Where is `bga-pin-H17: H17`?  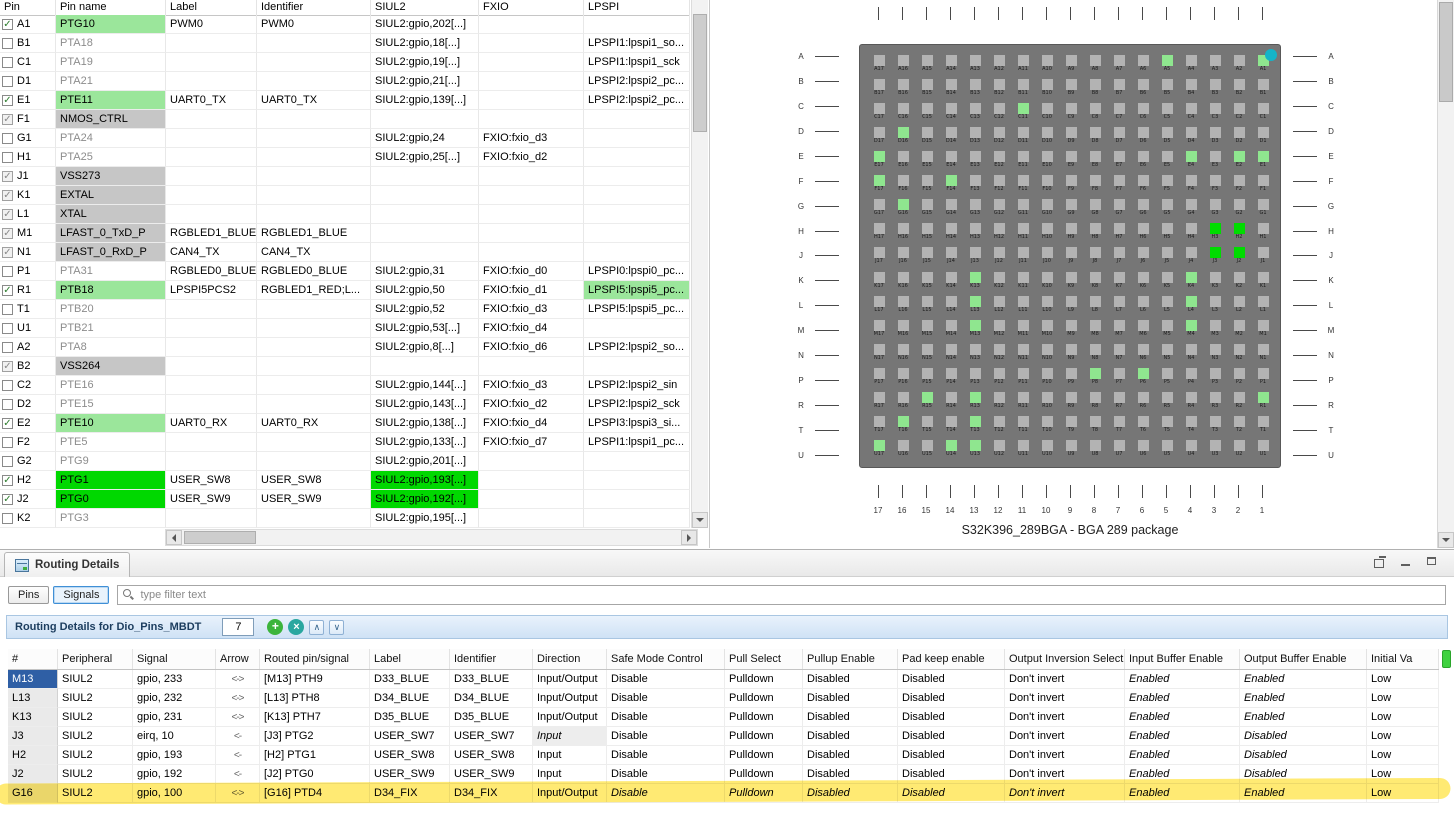
bga-pin-H17: H17 is located at coordinates (879, 232).